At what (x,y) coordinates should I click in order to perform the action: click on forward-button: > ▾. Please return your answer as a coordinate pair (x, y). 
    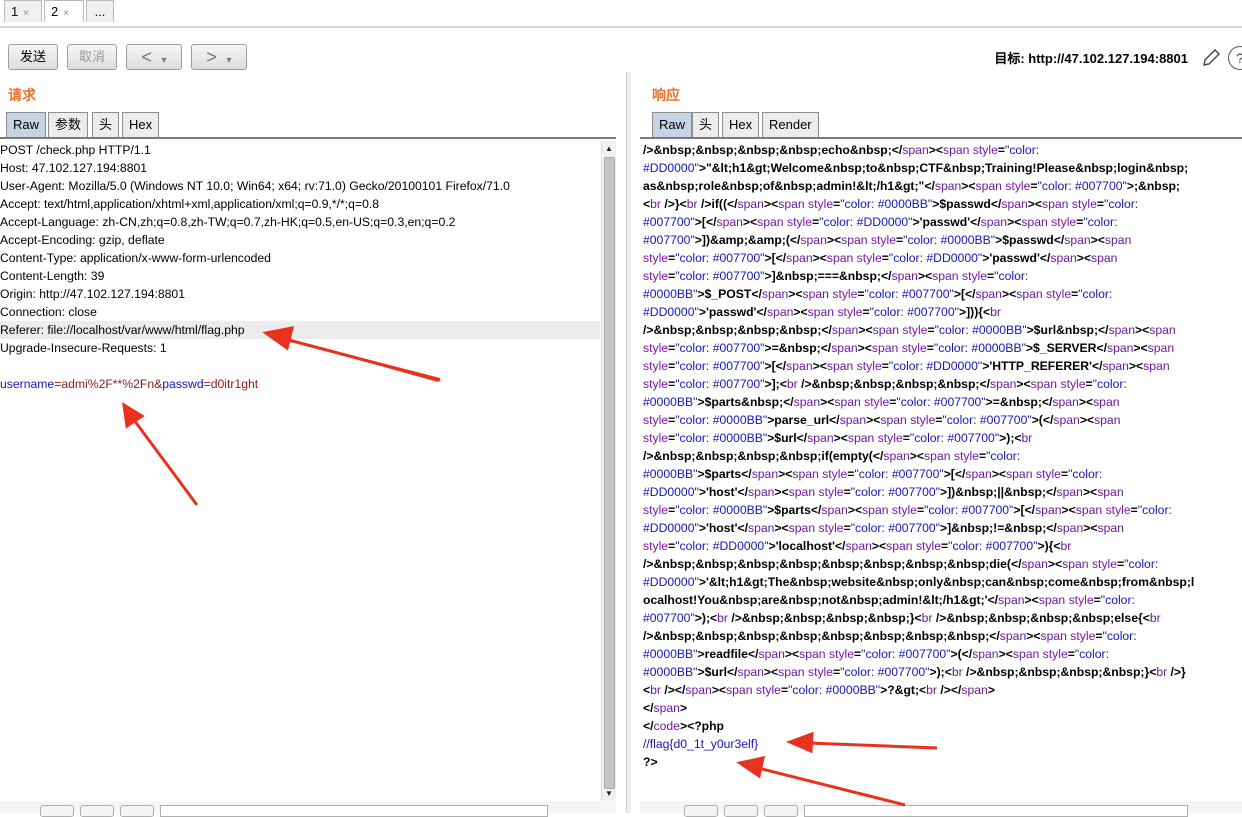
    Looking at the image, I should click on (219, 57).